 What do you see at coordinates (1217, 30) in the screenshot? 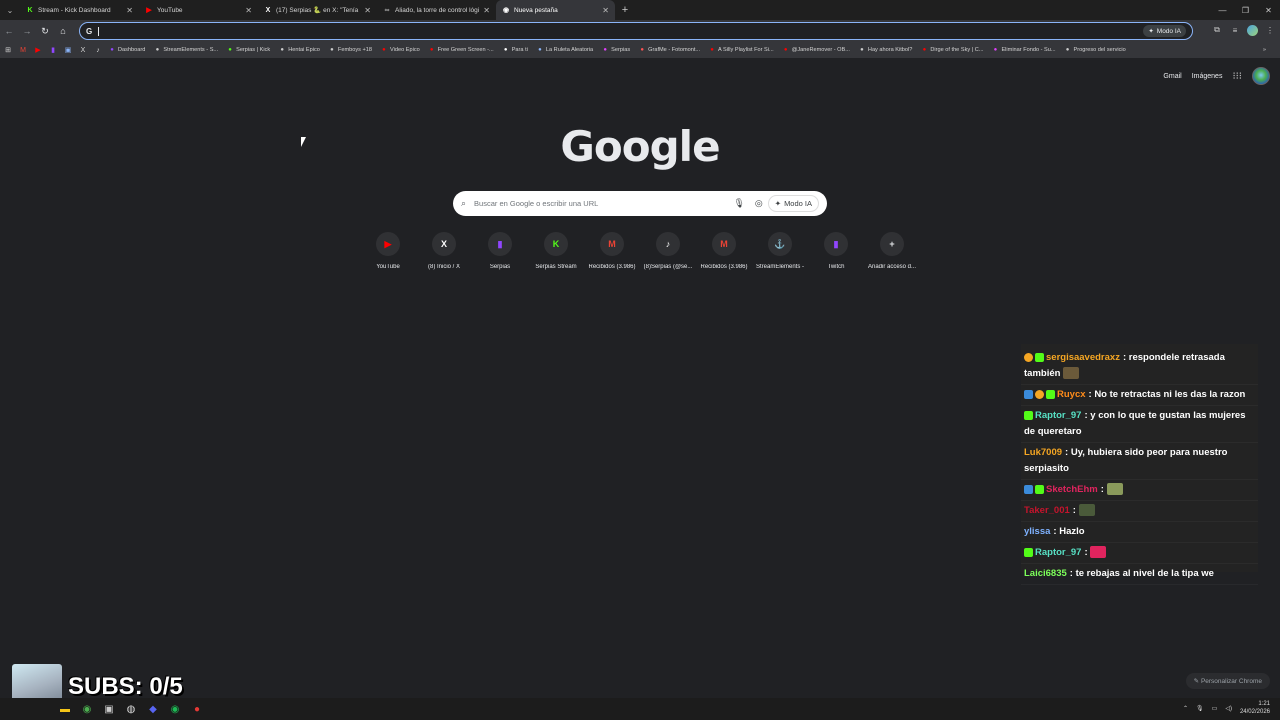
I see `extensions-icon: ⧉` at bounding box center [1217, 30].